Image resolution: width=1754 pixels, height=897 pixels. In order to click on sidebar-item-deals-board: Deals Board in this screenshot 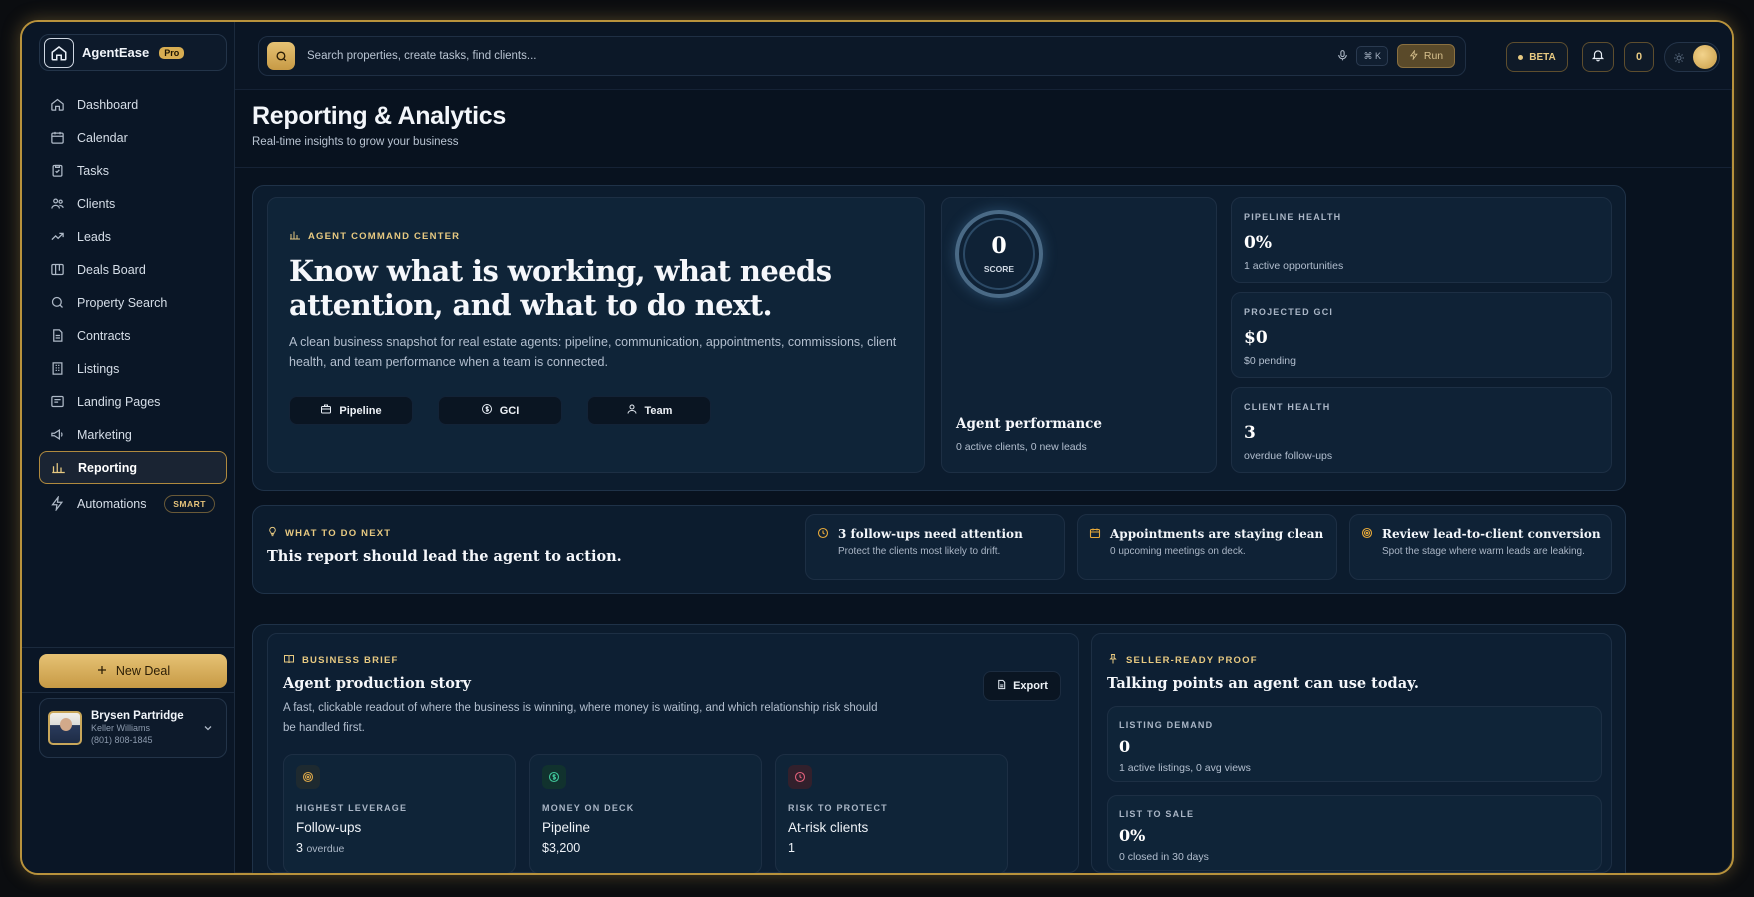, I will do `click(133, 269)`.